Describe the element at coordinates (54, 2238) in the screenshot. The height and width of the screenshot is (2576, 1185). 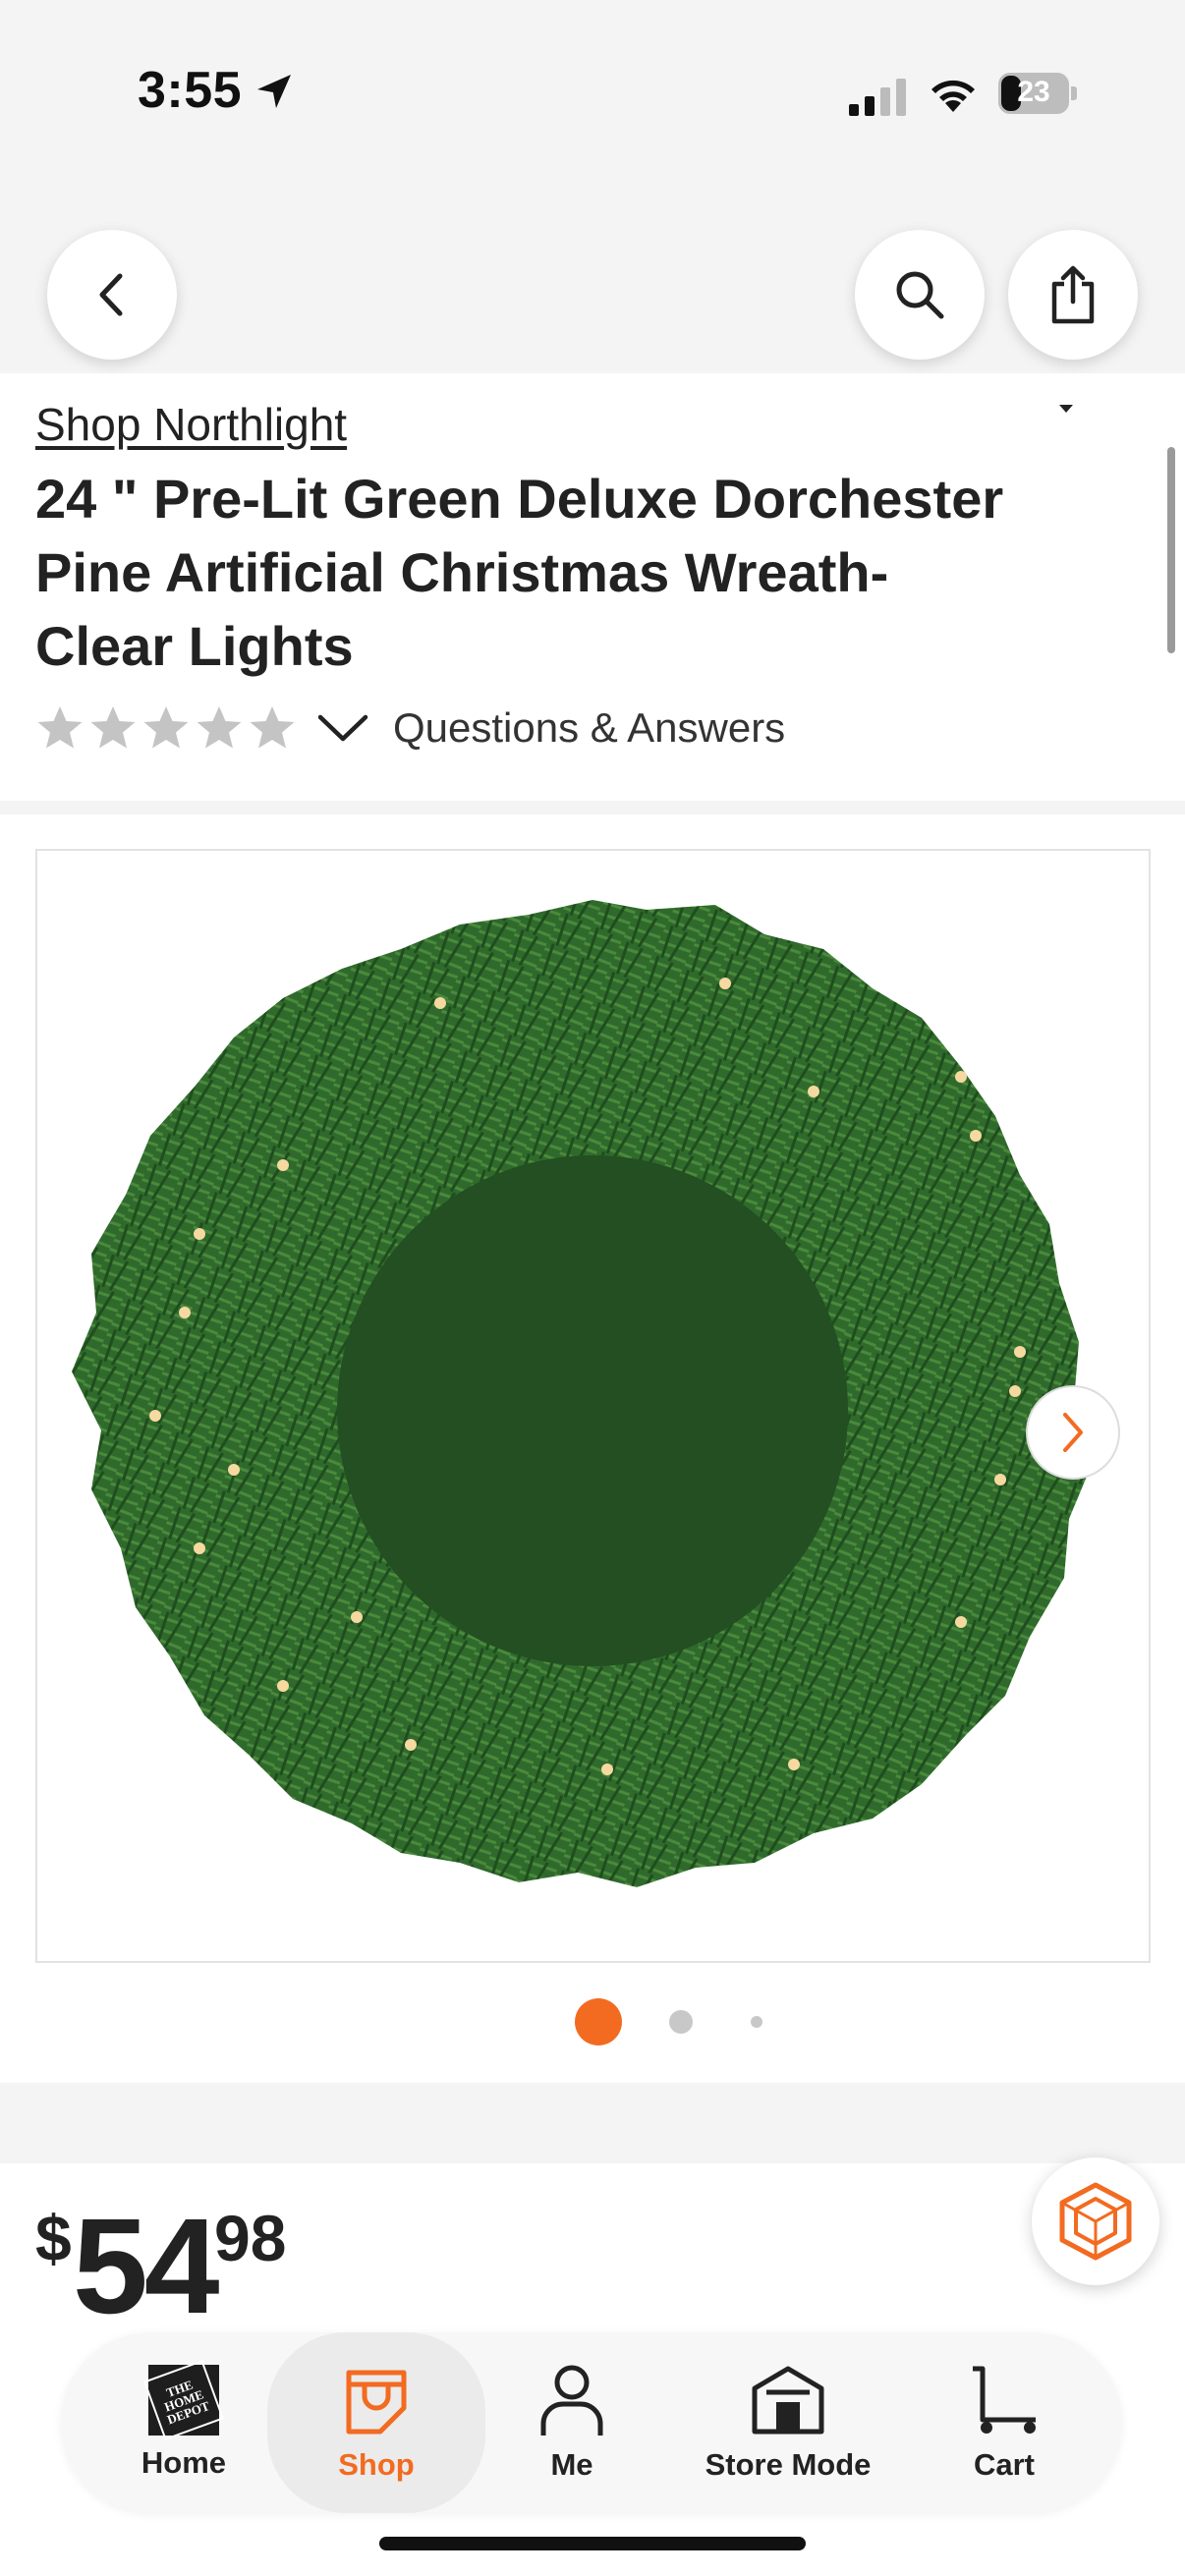
I see `price-dollar-sign: $` at that location.